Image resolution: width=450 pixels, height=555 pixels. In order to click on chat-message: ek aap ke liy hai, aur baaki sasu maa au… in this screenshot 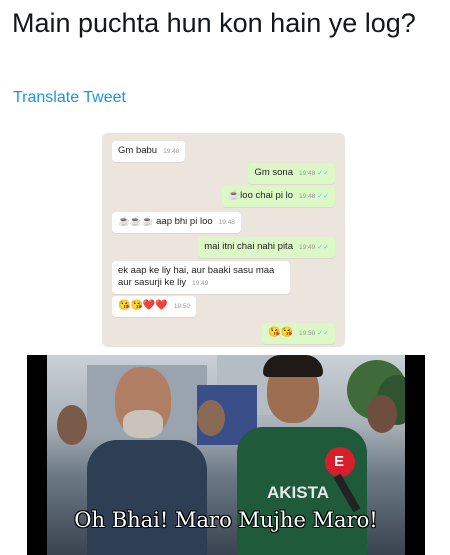, I will do `click(201, 277)`.